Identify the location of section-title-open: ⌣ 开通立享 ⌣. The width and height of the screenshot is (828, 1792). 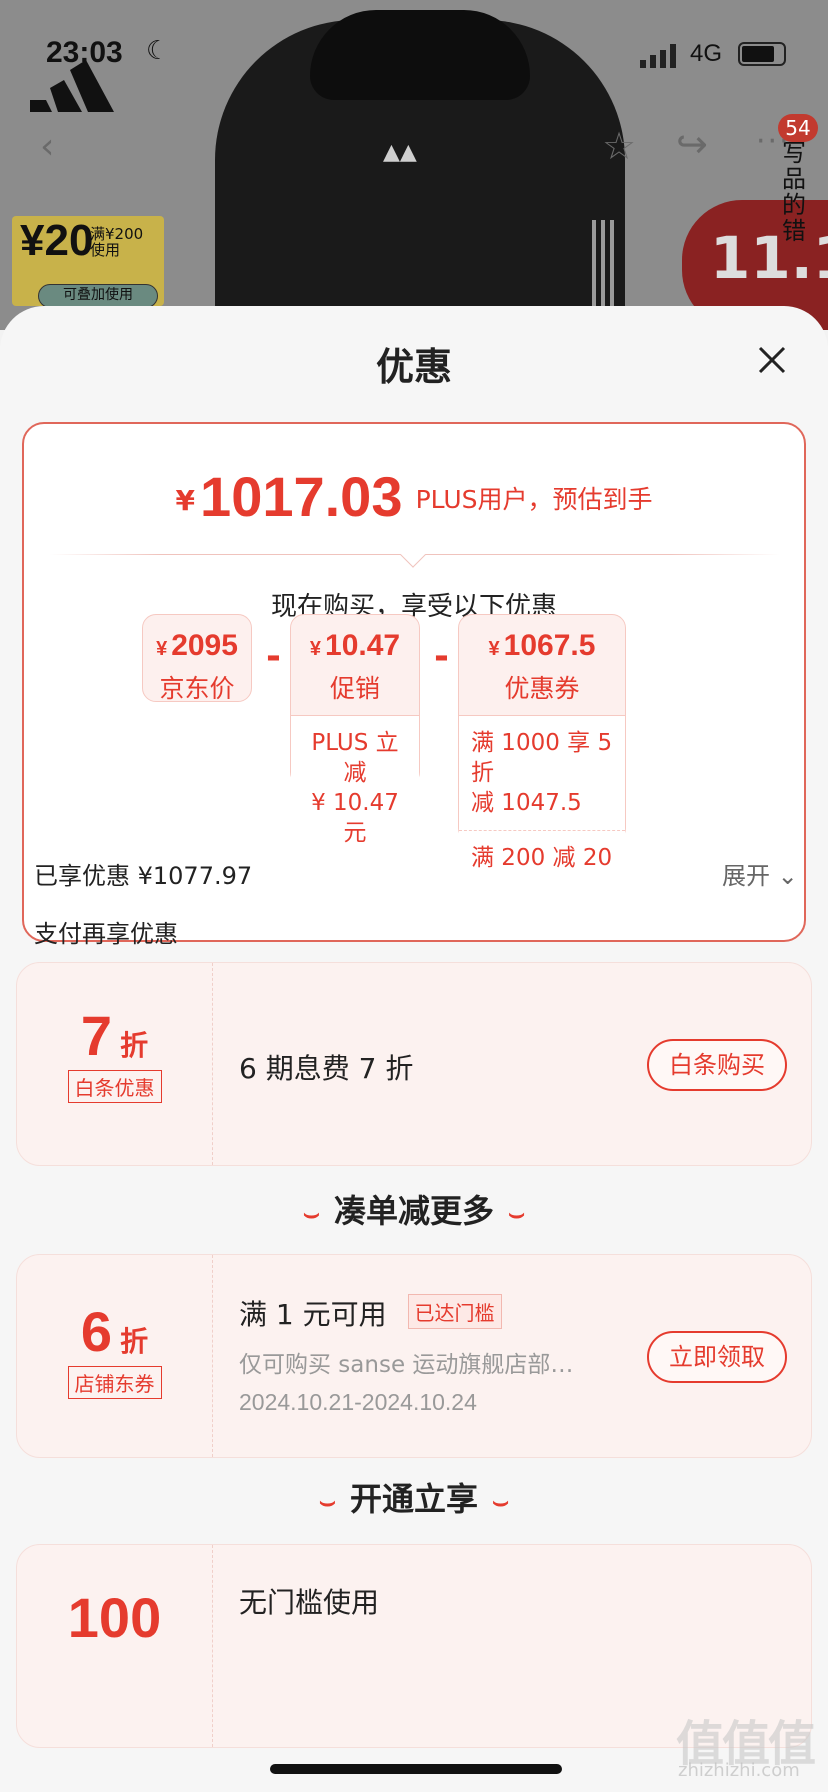
(414, 1499).